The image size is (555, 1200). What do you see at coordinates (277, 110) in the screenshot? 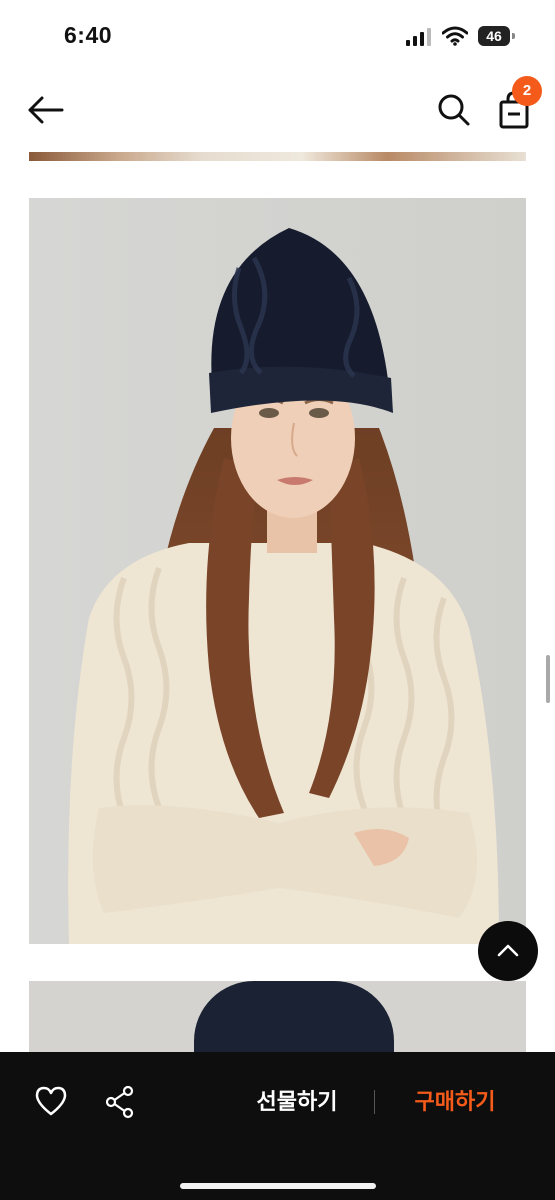
I see `top-nav` at bounding box center [277, 110].